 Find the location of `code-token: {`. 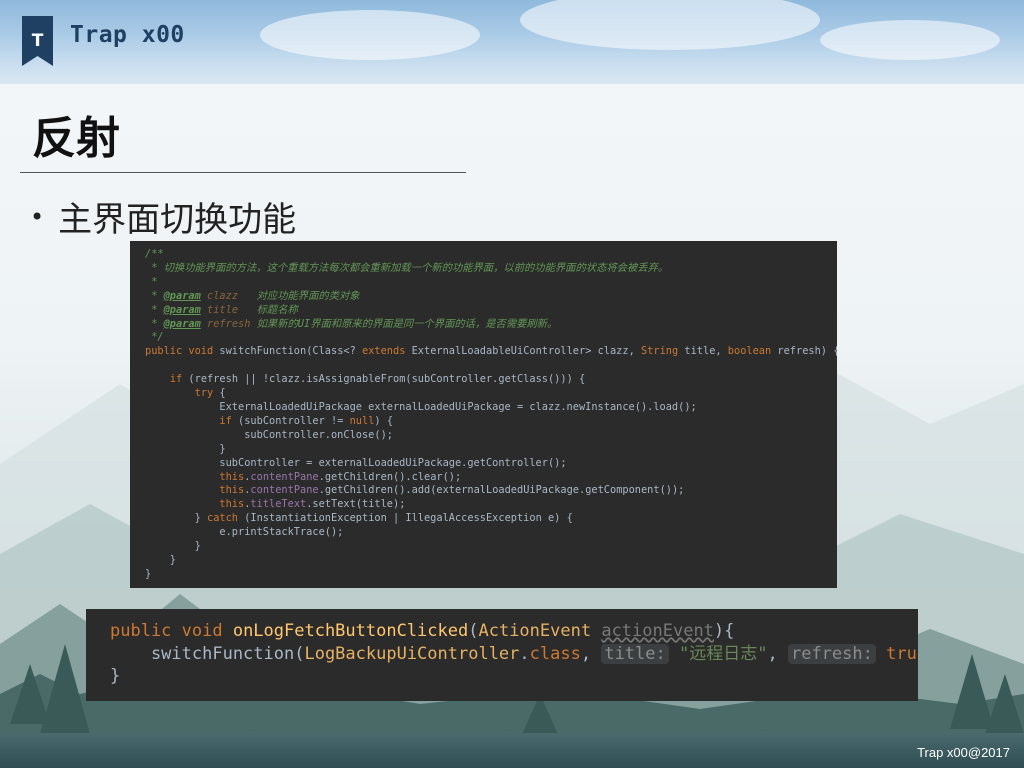

code-token: { is located at coordinates (222, 393).